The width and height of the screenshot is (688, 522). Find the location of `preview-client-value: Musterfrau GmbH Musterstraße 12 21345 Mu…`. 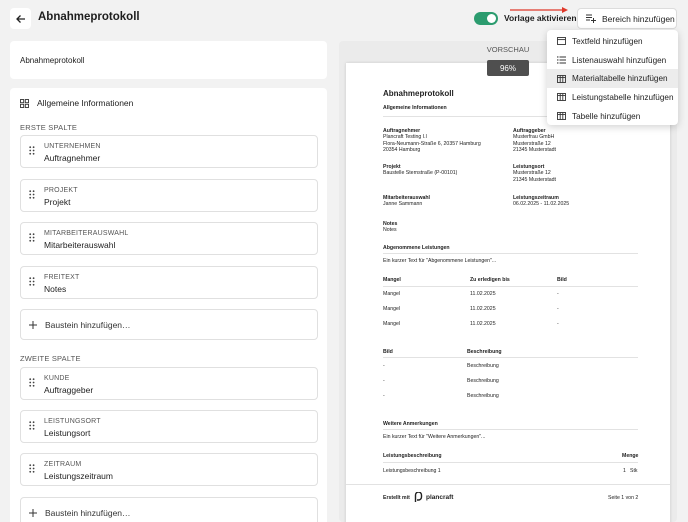

preview-client-value: Musterfrau GmbH Musterstraße 12 21345 Mu… is located at coordinates (534, 143).